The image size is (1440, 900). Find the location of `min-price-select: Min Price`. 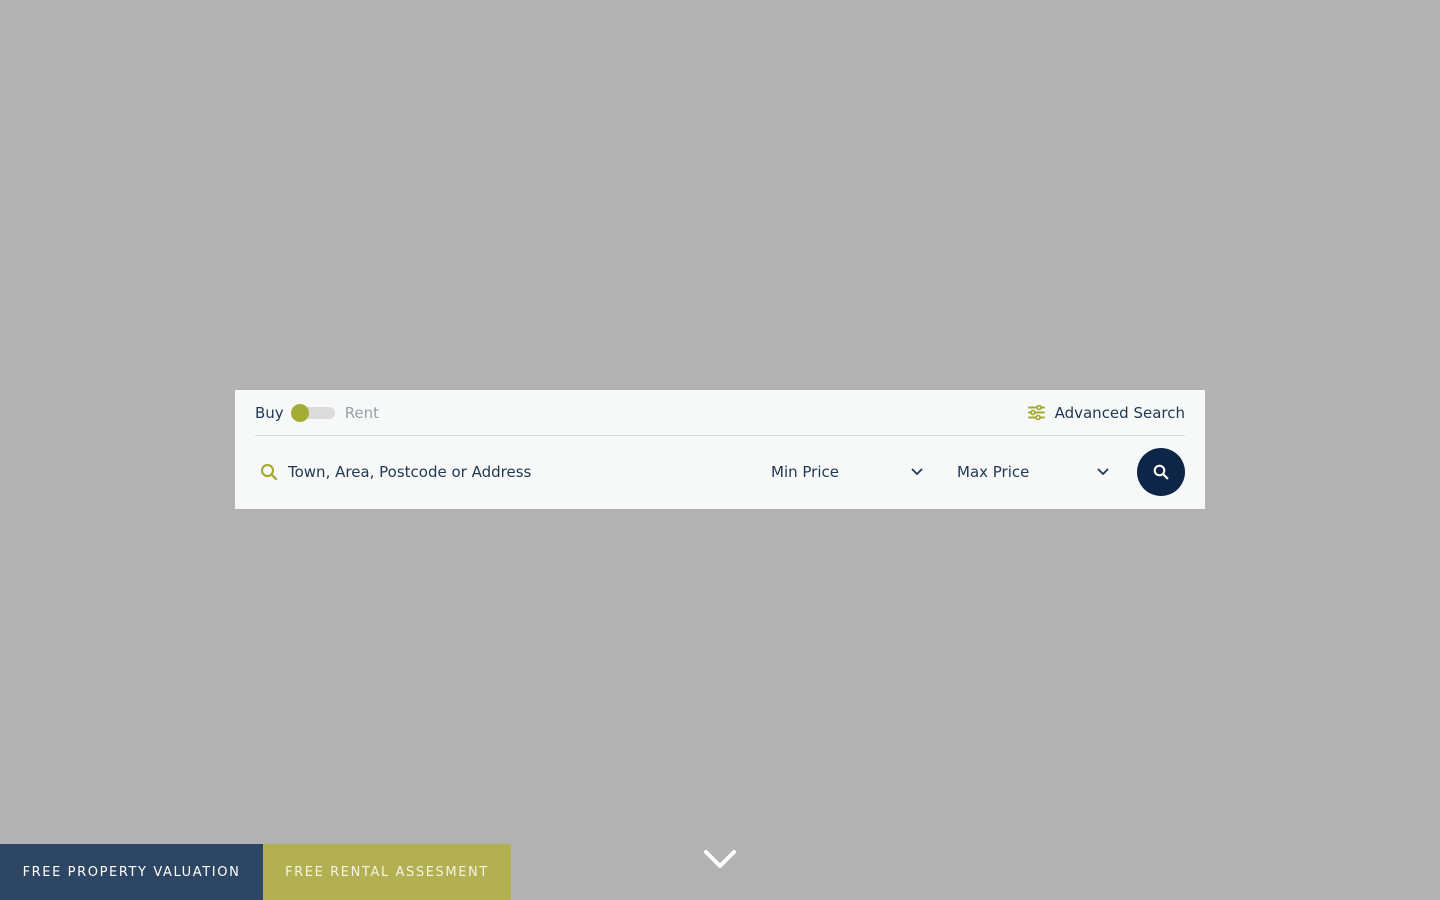

min-price-select: Min Price is located at coordinates (851, 472).